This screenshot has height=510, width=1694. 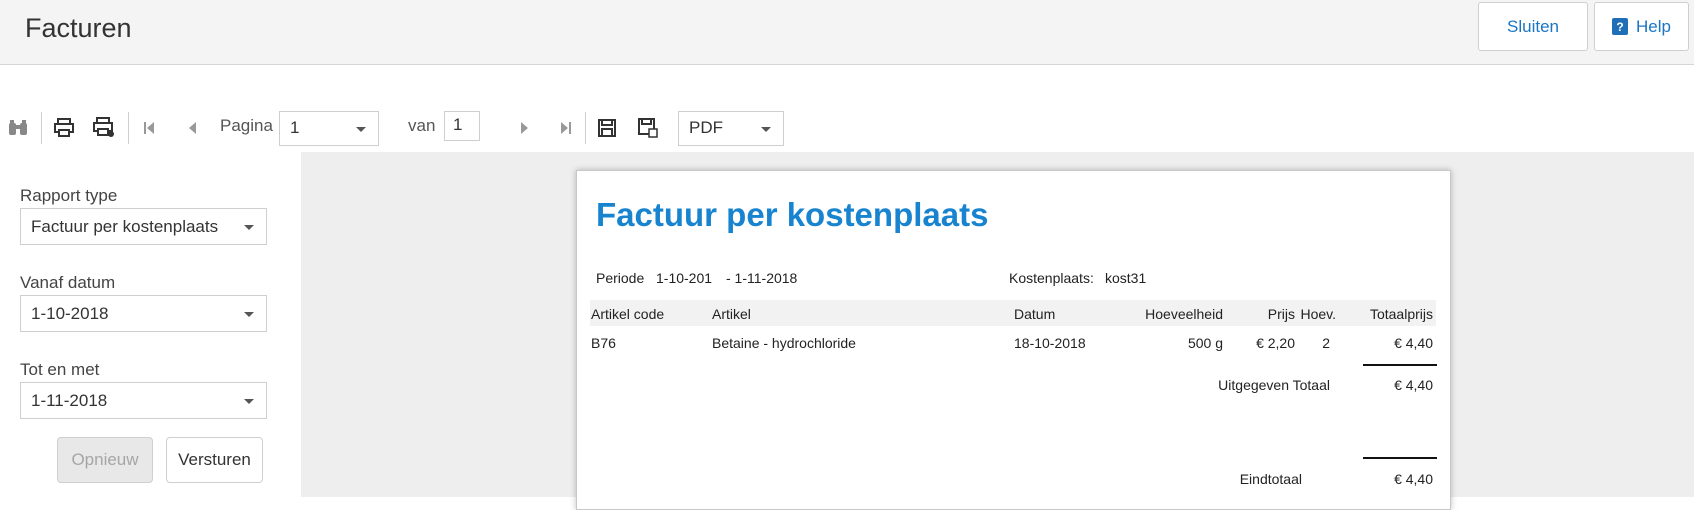 What do you see at coordinates (1620, 26) in the screenshot?
I see `help-icon: ?` at bounding box center [1620, 26].